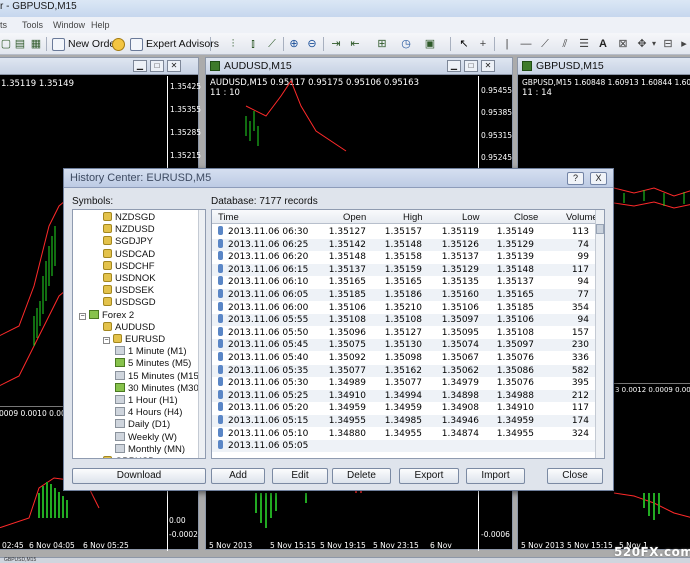 The width and height of the screenshot is (690, 563). What do you see at coordinates (69, 25) in the screenshot?
I see `menu-item-window: Window` at bounding box center [69, 25].